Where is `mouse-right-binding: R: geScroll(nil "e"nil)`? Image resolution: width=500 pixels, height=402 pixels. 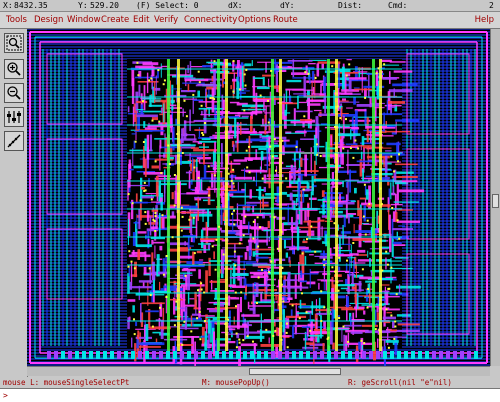
mouse-right-binding: R: geScroll(nil "e"nil) is located at coordinates (400, 382).